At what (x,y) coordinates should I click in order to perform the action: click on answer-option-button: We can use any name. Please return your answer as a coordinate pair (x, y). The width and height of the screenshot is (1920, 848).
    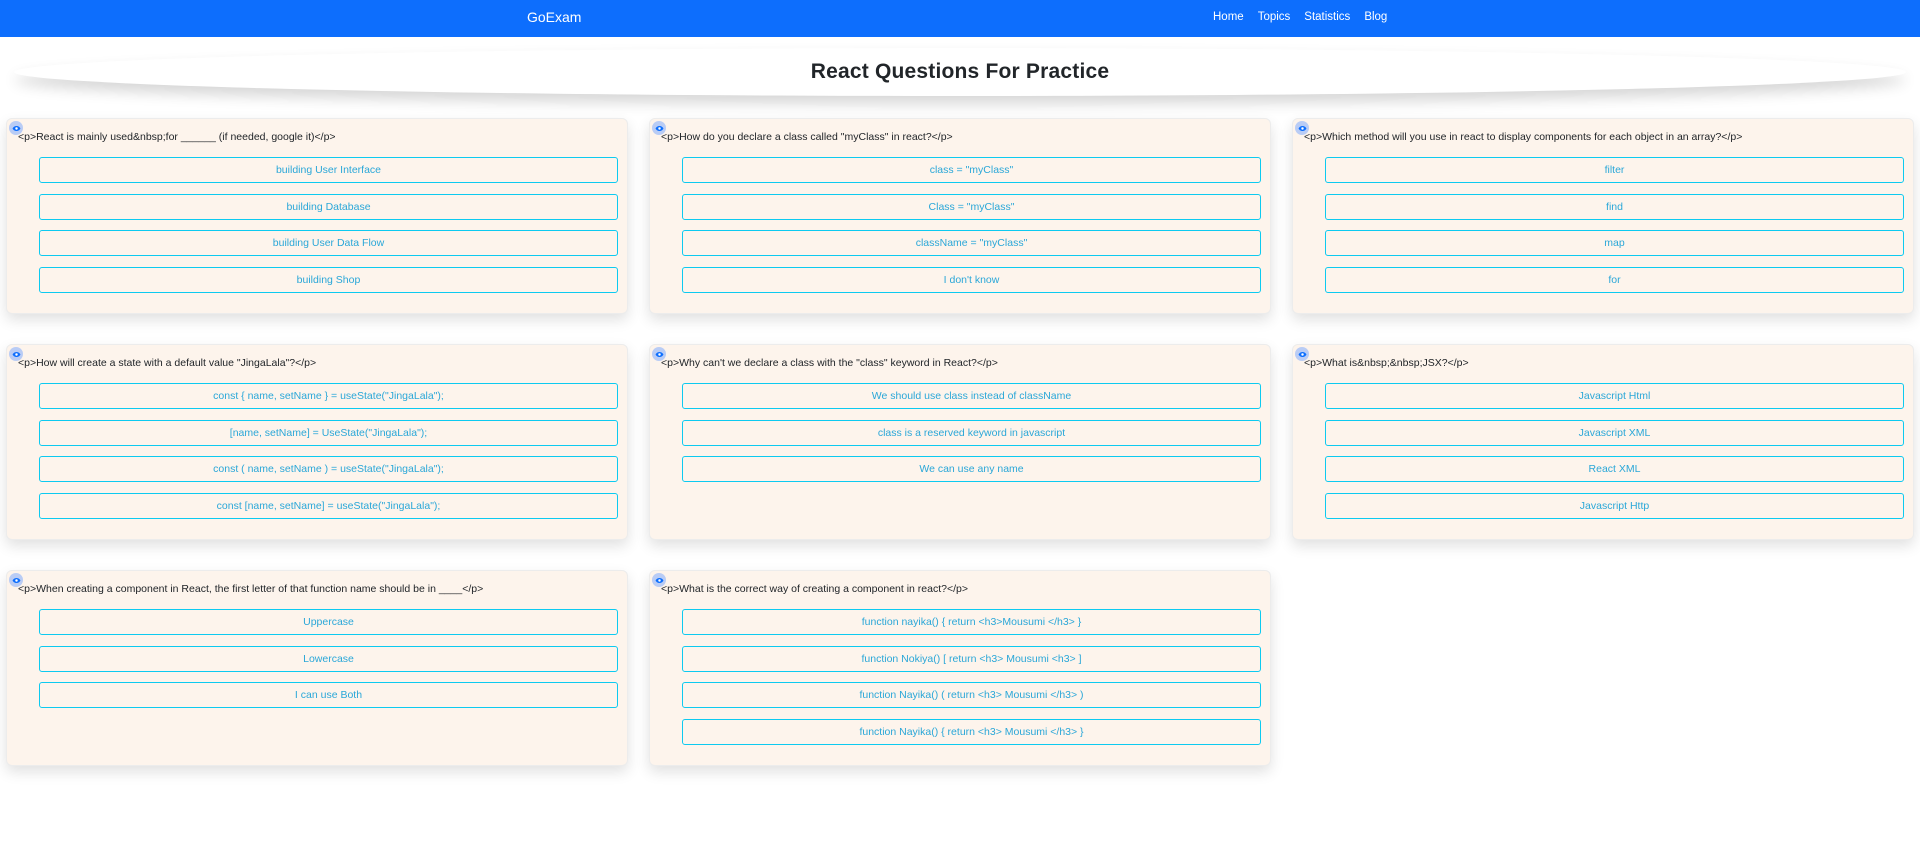
    Looking at the image, I should click on (971, 469).